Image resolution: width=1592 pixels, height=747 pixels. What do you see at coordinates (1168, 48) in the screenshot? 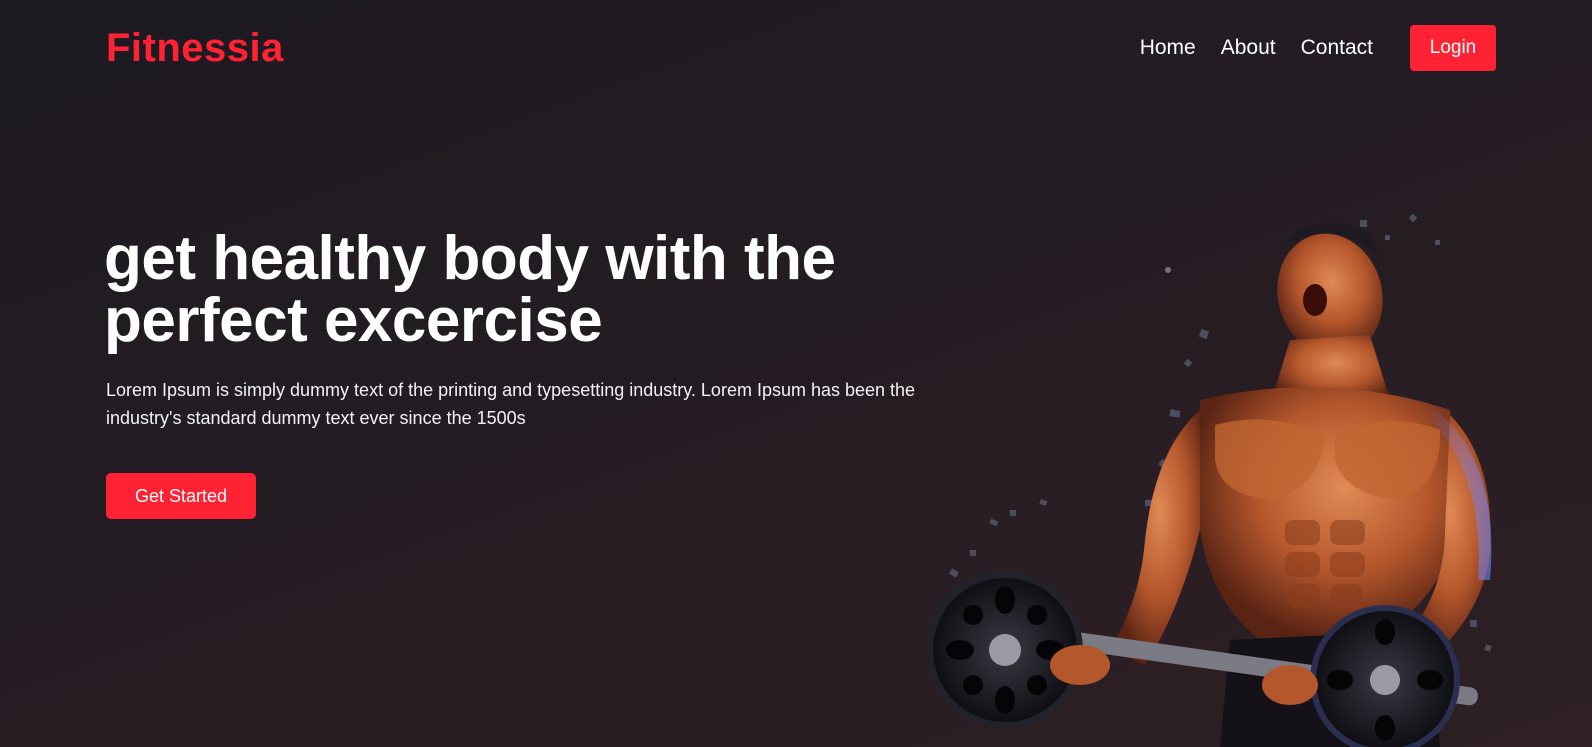
I see `nav-link-home: Home` at bounding box center [1168, 48].